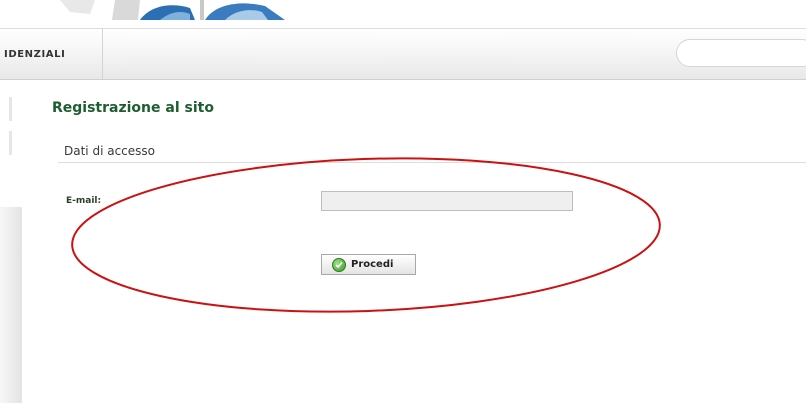  What do you see at coordinates (339, 264) in the screenshot?
I see `check-circle-icon` at bounding box center [339, 264].